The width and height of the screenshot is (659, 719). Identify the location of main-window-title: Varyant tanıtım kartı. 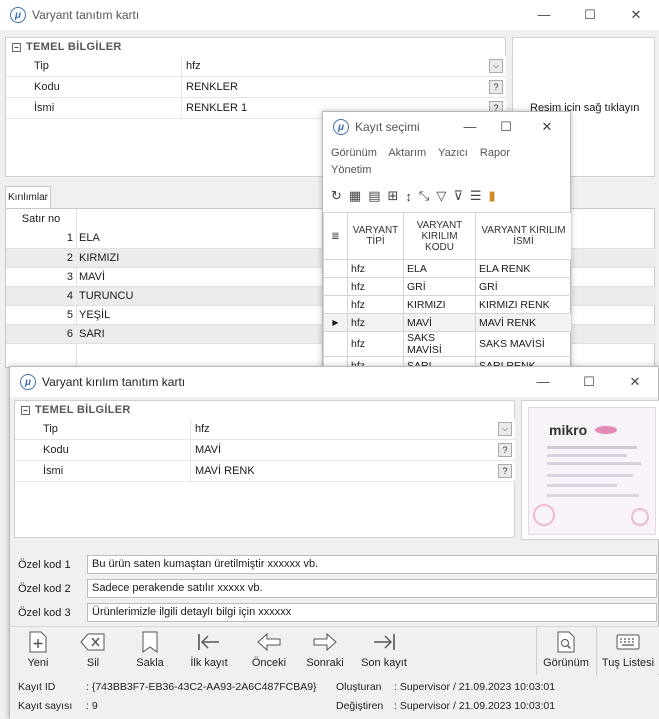
(86, 15).